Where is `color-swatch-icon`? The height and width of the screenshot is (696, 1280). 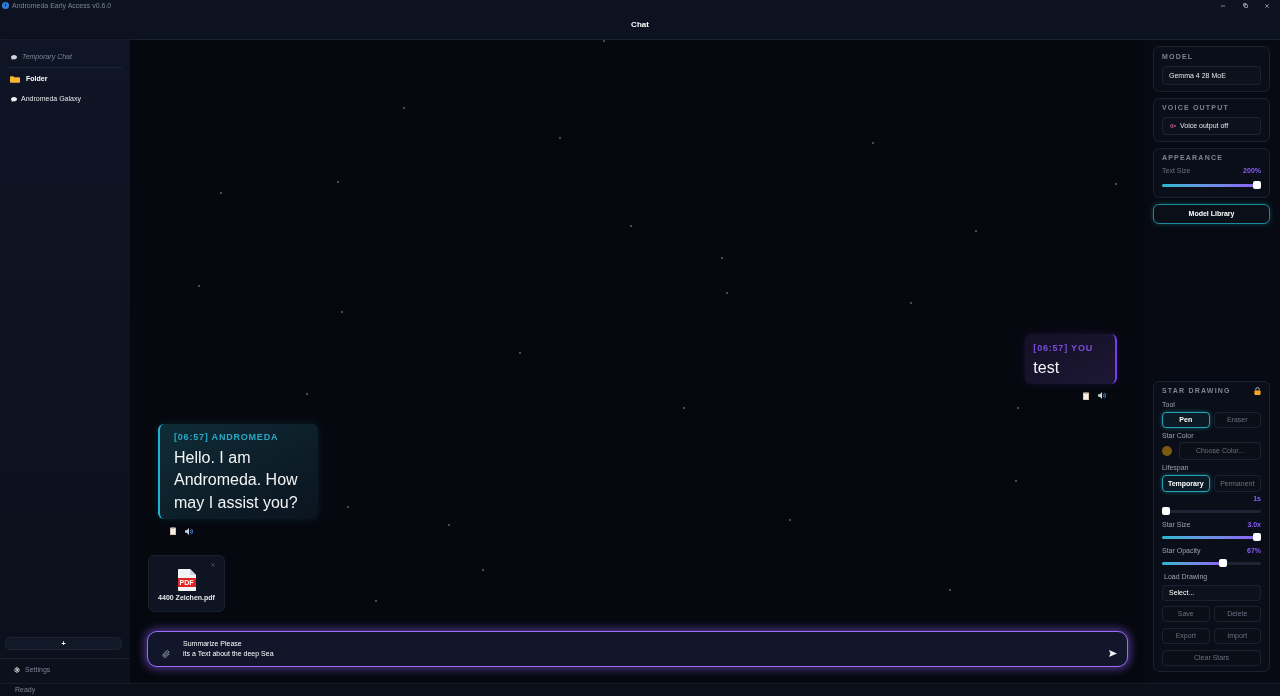 color-swatch-icon is located at coordinates (1167, 451).